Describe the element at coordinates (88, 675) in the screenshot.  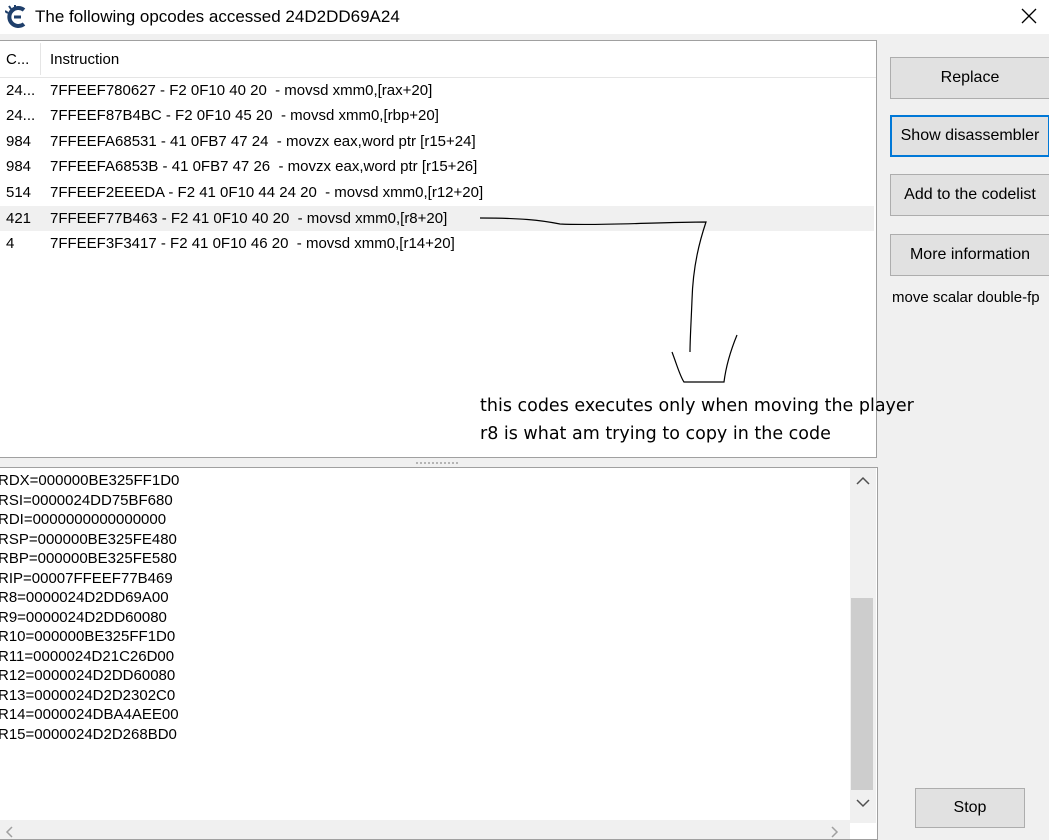
I see `register-line: R12=0000024D2DD60080` at that location.